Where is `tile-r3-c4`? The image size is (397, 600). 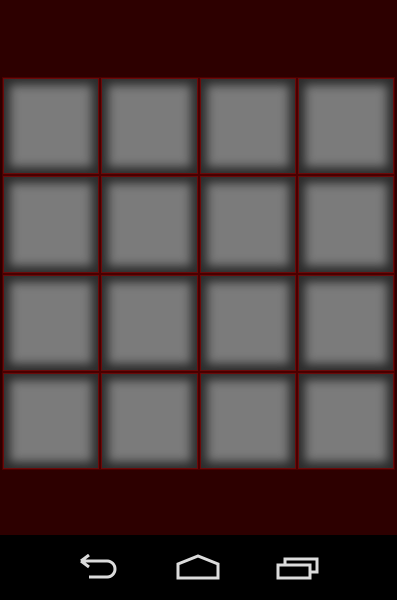 tile-r3-c4 is located at coordinates (345, 322).